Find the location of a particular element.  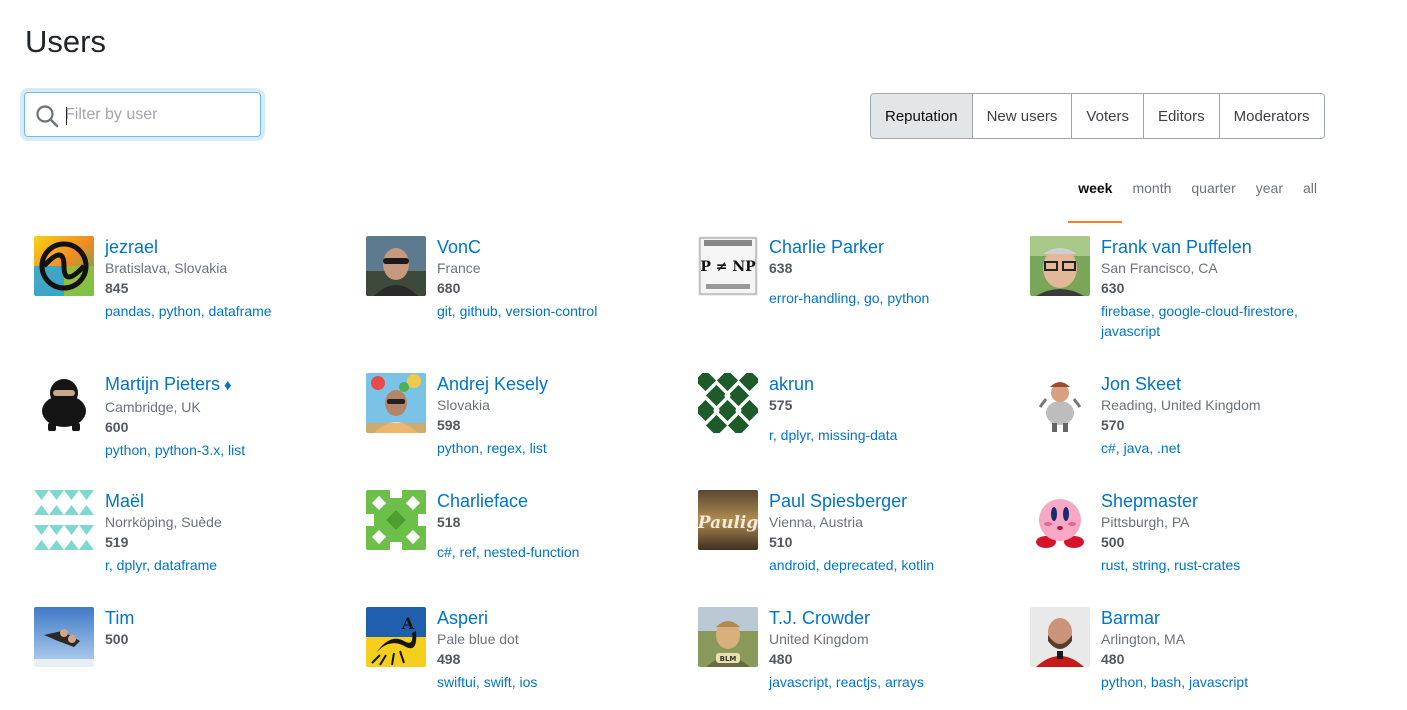

tag-link: swift is located at coordinates (498, 682).